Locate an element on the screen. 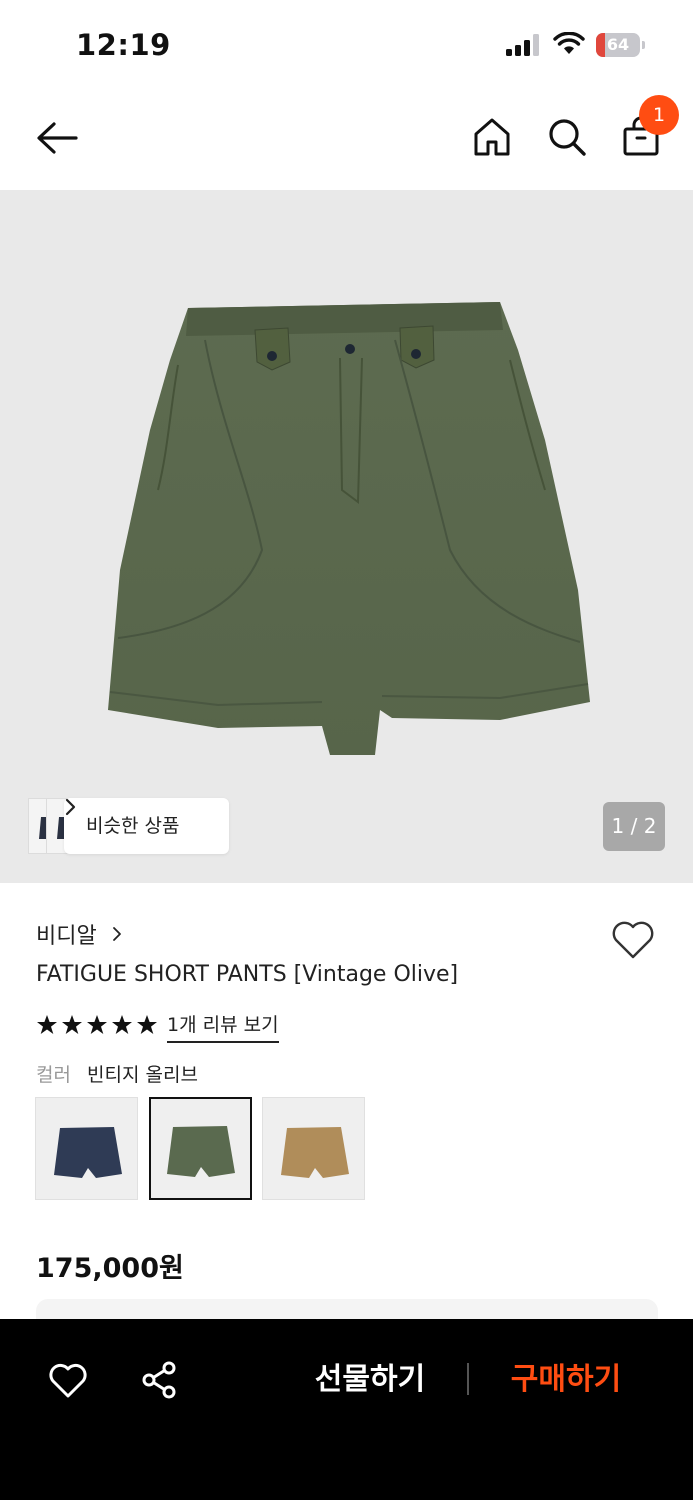  brand-name: 비디알 is located at coordinates (66, 936).